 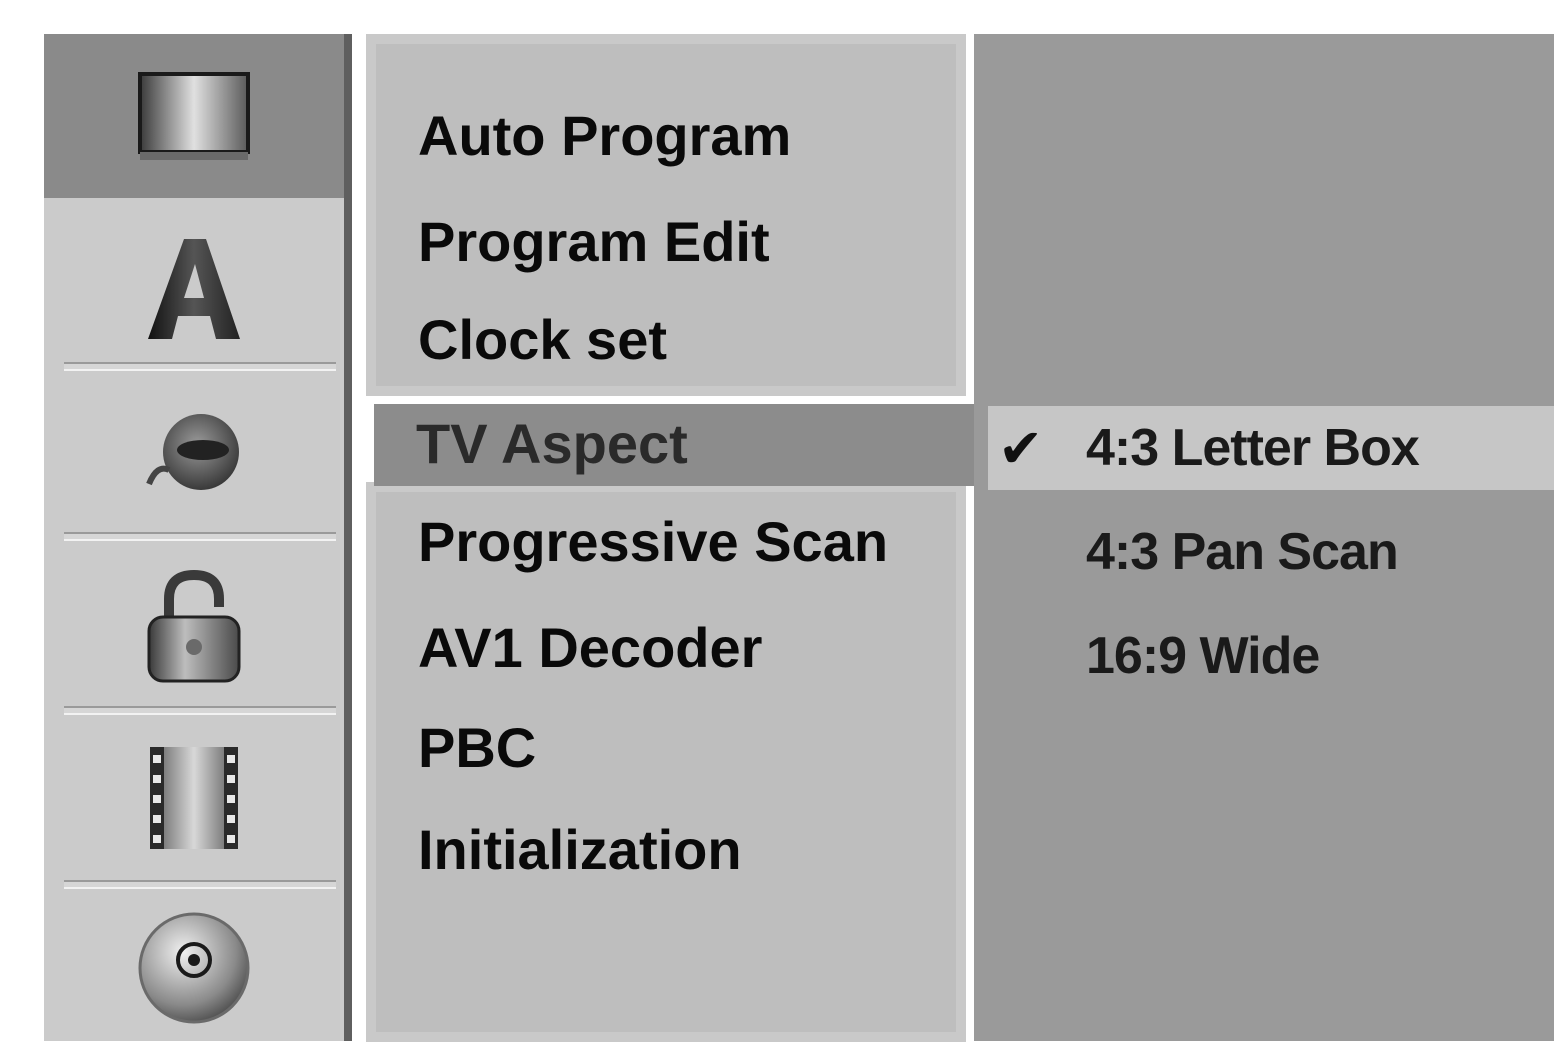 I want to click on menu-item-auto-program: Auto Program, so click(x=604, y=136).